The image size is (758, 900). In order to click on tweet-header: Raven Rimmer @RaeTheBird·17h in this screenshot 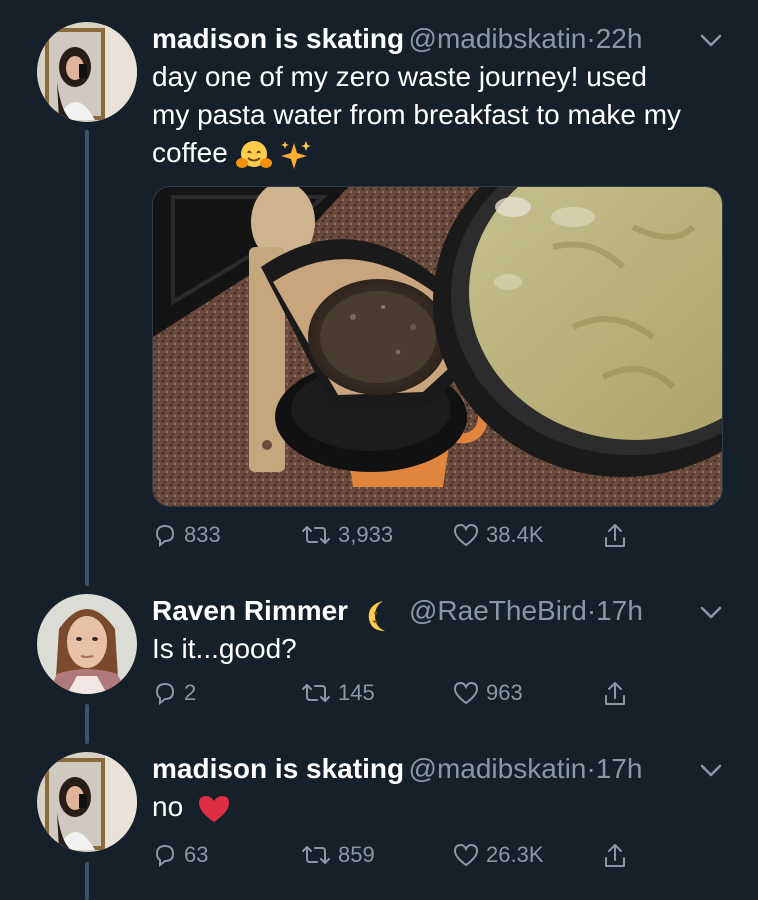, I will do `click(397, 613)`.